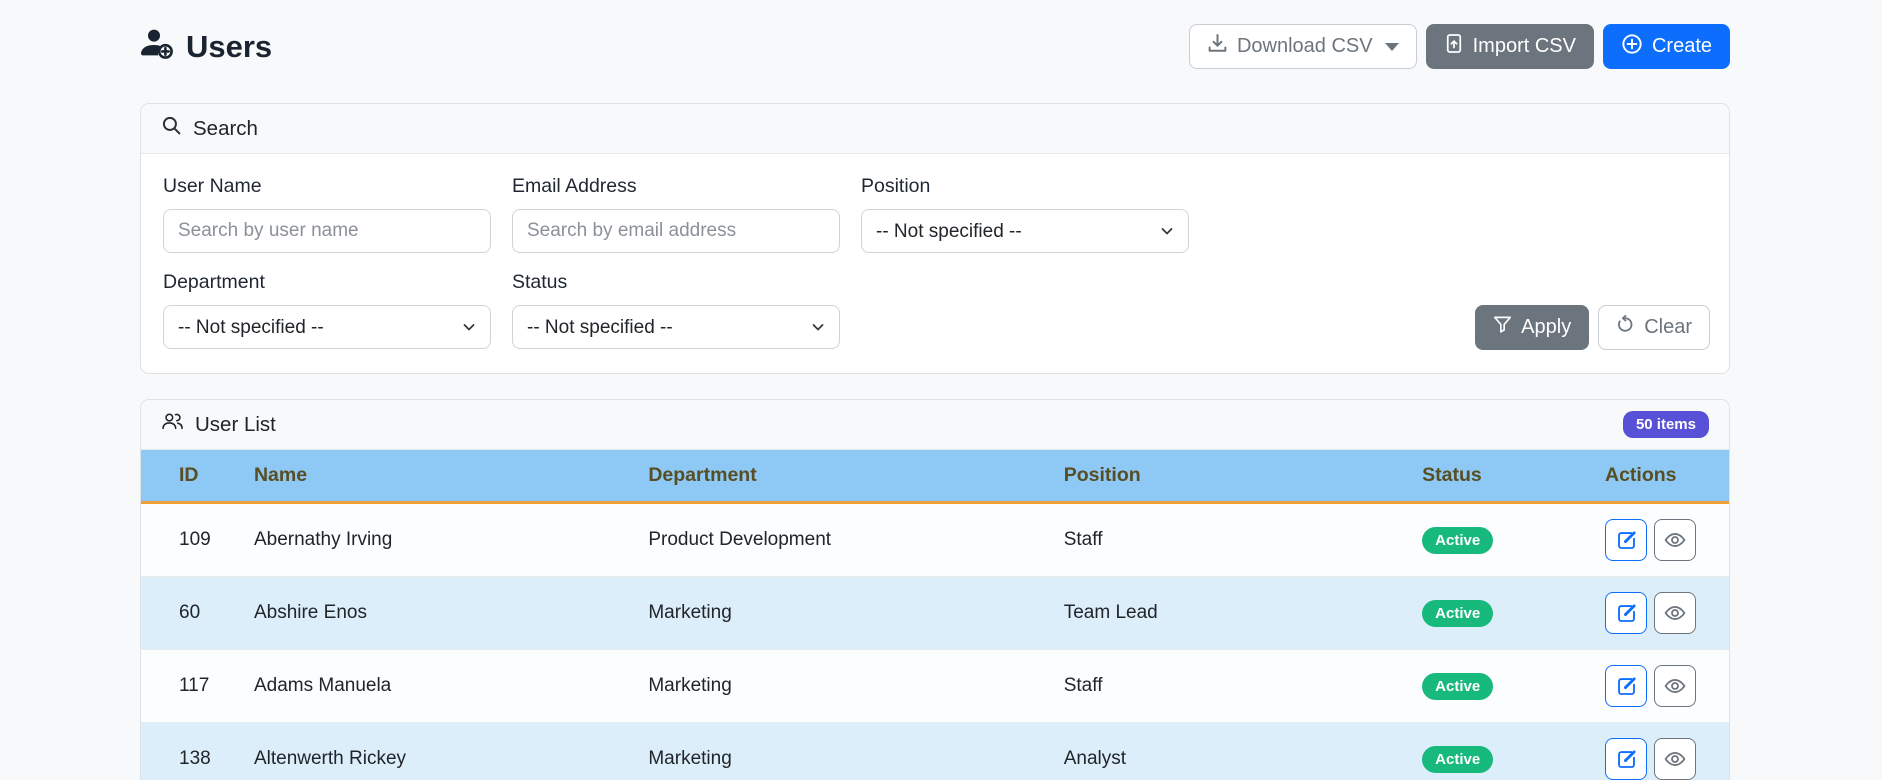 Image resolution: width=1882 pixels, height=780 pixels. I want to click on department-select-wrap: -- Not specified --, so click(327, 327).